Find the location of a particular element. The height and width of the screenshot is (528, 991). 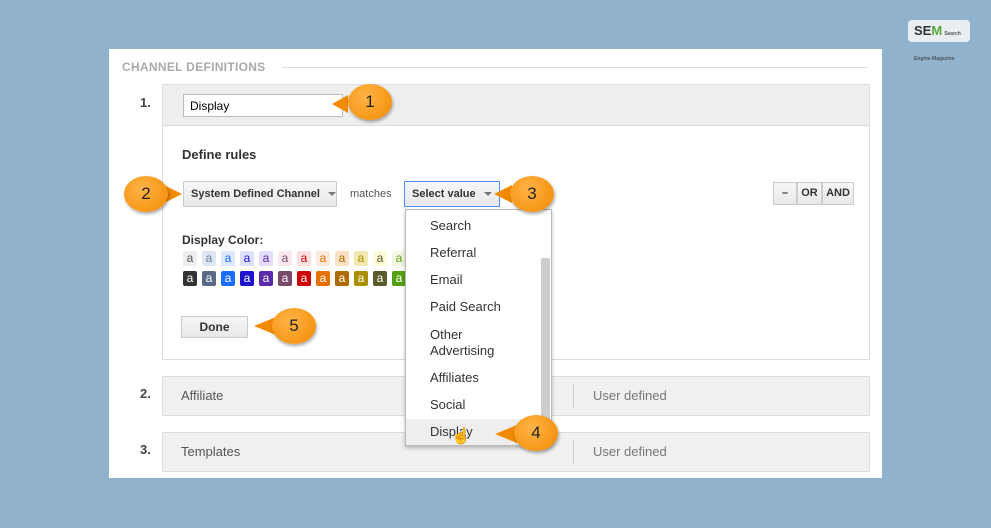

menu-item-search: Search is located at coordinates (450, 226).